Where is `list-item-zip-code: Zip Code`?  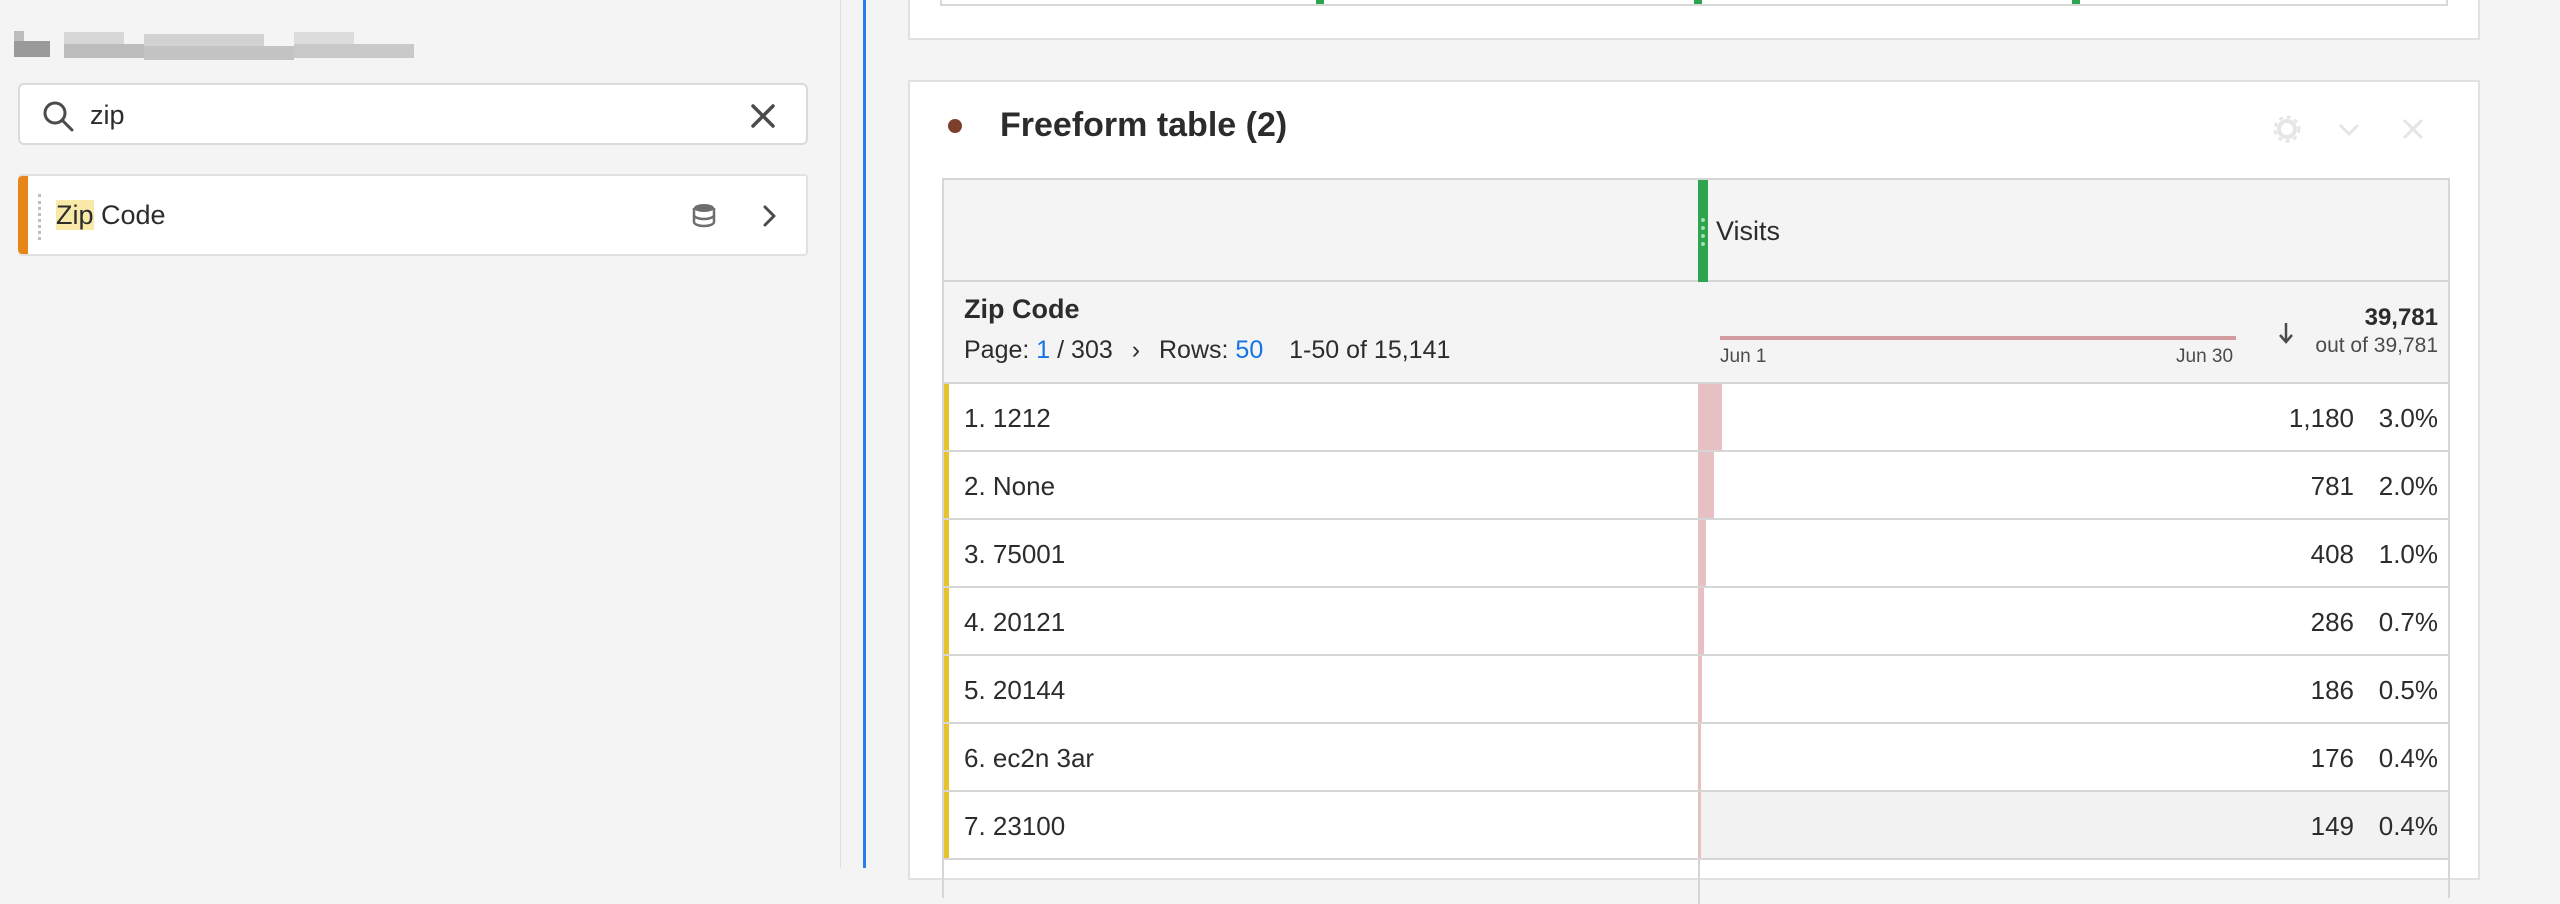
list-item-zip-code: Zip Code is located at coordinates (413, 215).